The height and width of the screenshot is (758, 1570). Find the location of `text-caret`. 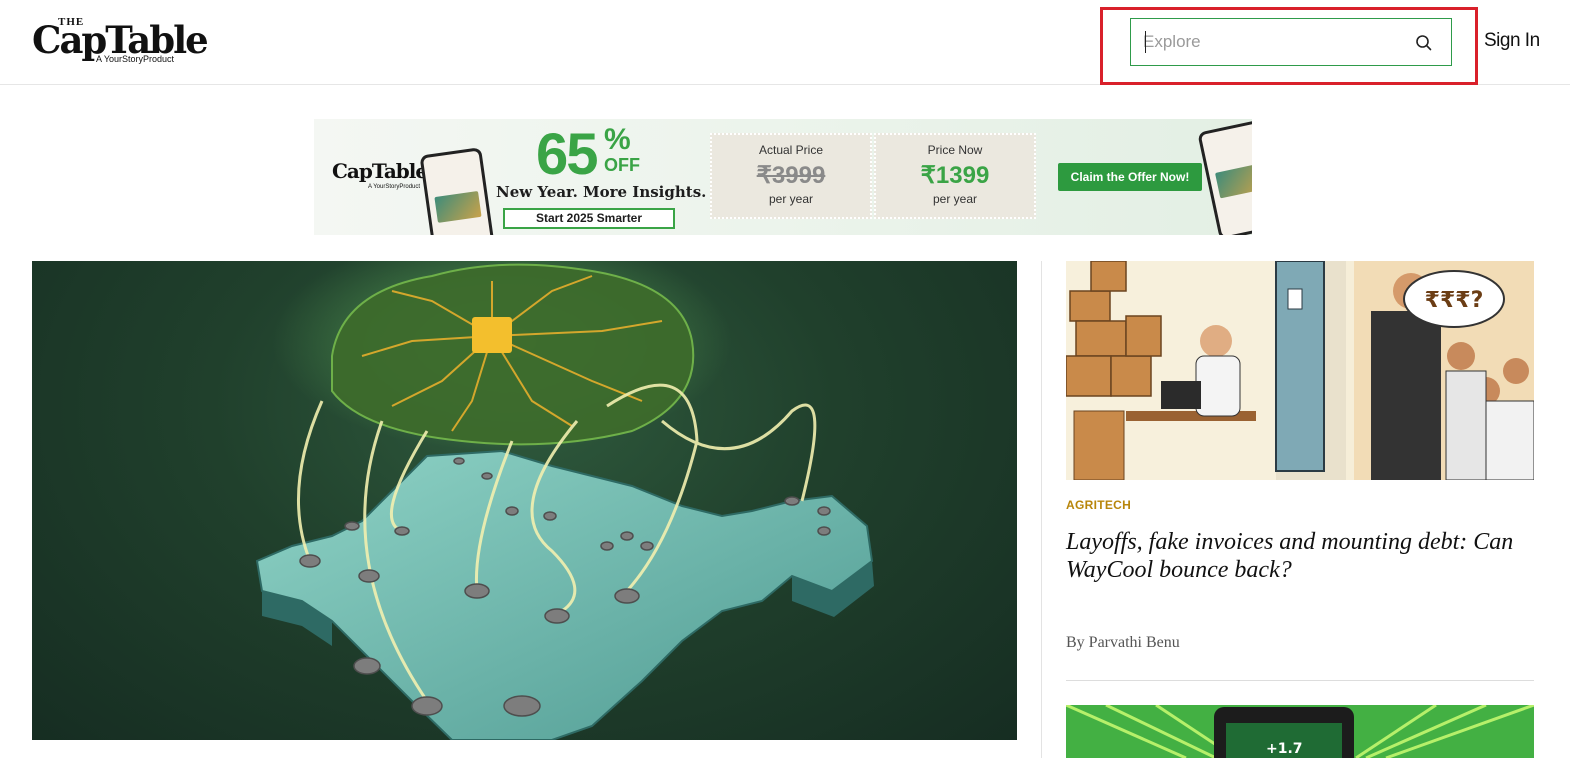

text-caret is located at coordinates (1145, 42).